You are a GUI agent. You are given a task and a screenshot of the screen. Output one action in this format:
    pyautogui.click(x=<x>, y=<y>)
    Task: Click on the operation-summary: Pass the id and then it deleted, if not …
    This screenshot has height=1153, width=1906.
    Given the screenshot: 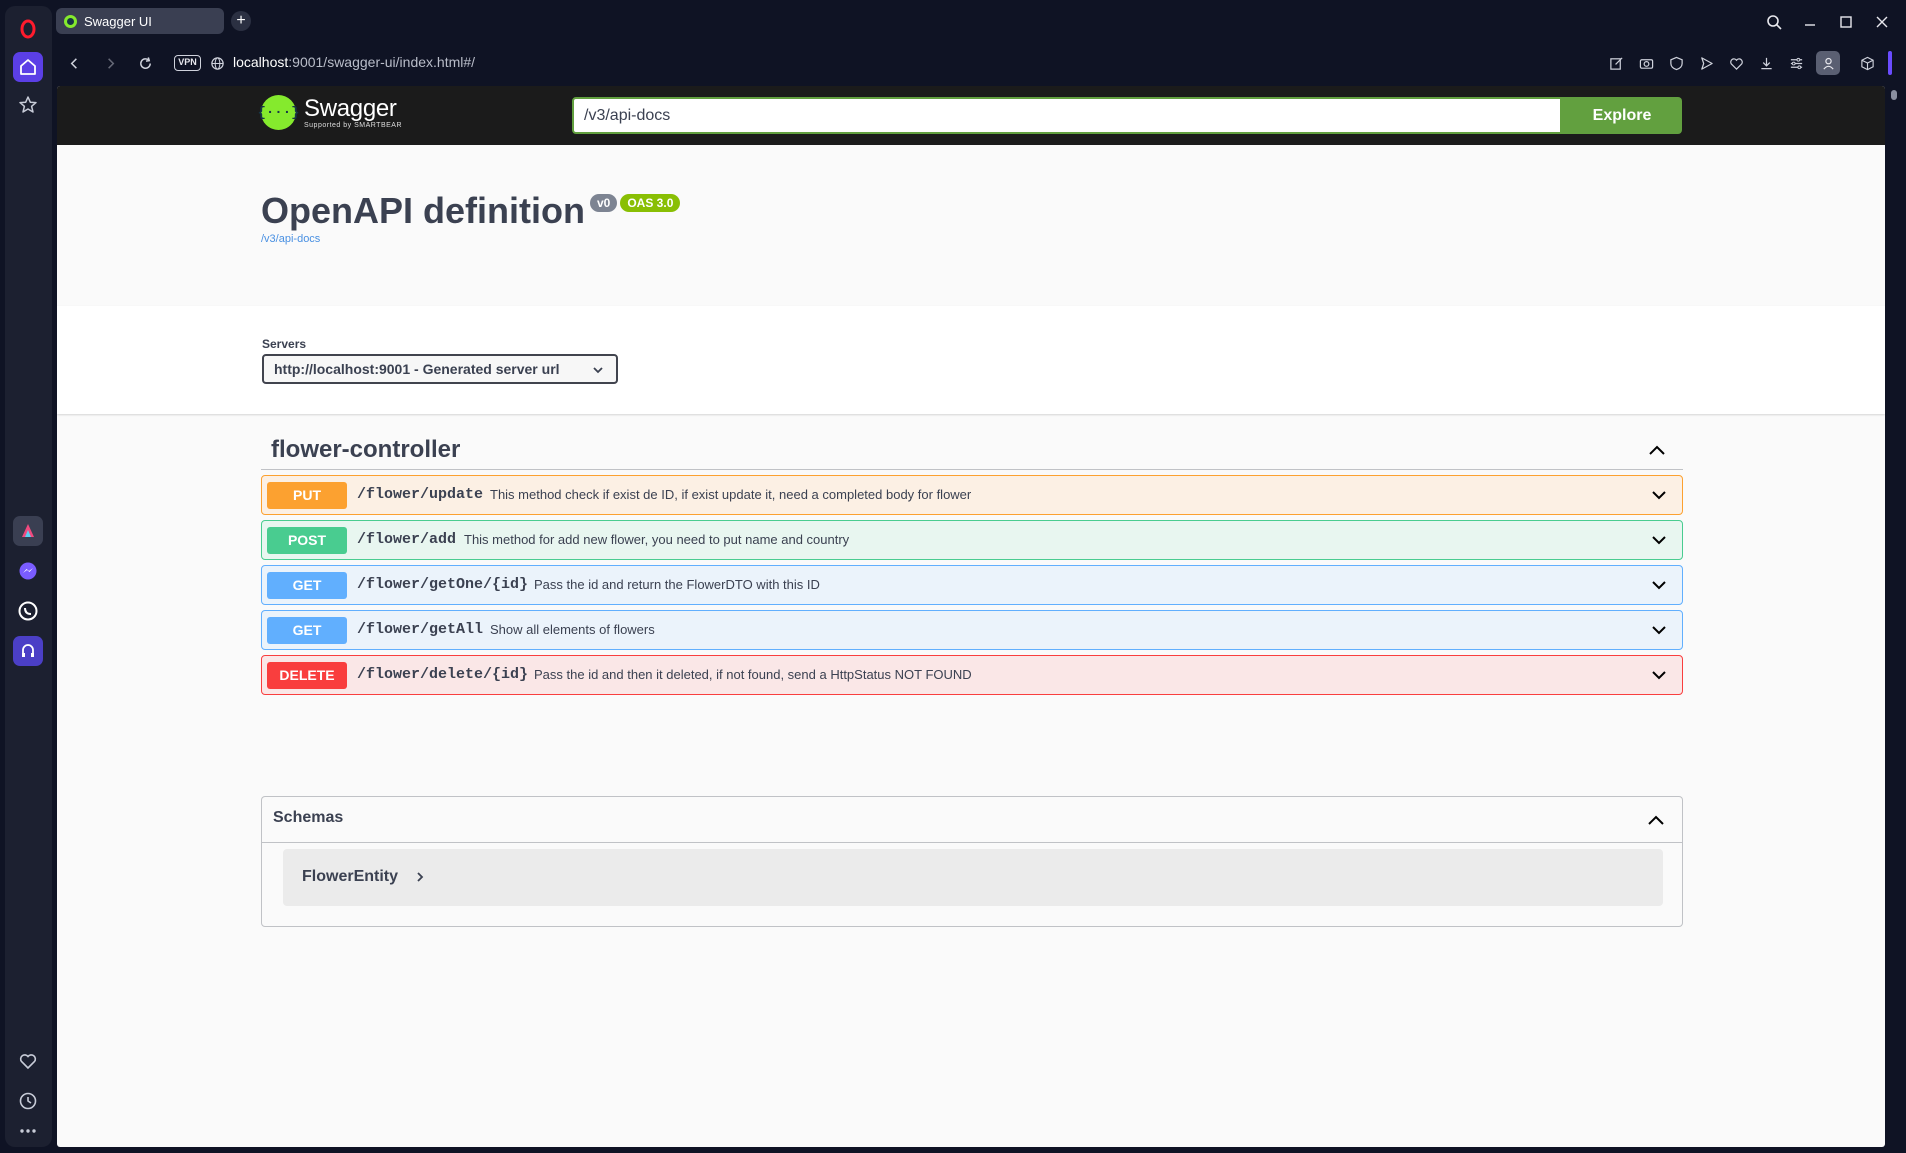 What is the action you would take?
    pyautogui.click(x=753, y=674)
    